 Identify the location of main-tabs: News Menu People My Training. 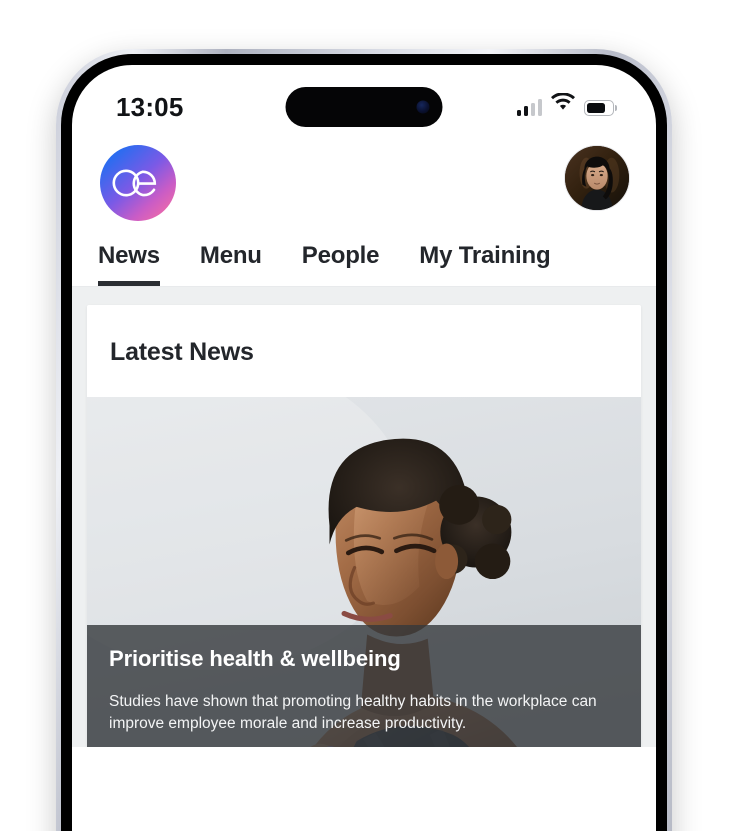
(364, 264).